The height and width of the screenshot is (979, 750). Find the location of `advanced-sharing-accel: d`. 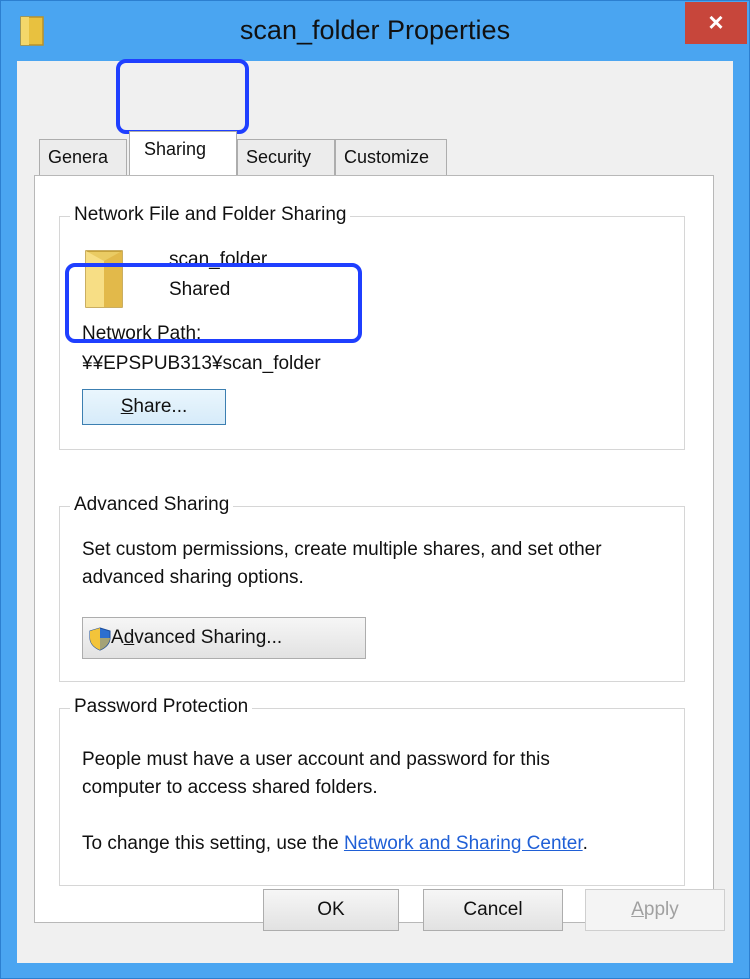

advanced-sharing-accel: d is located at coordinates (129, 637).